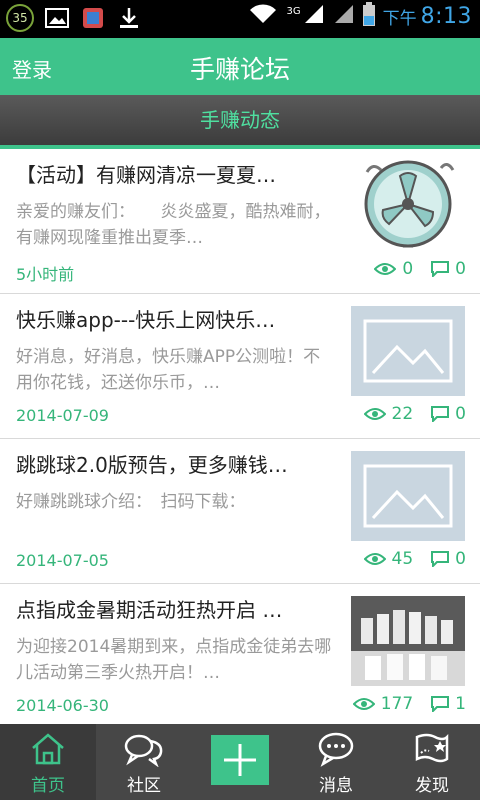 This screenshot has height=800, width=480. I want to click on page-title: 手赚论坛, so click(239, 69).